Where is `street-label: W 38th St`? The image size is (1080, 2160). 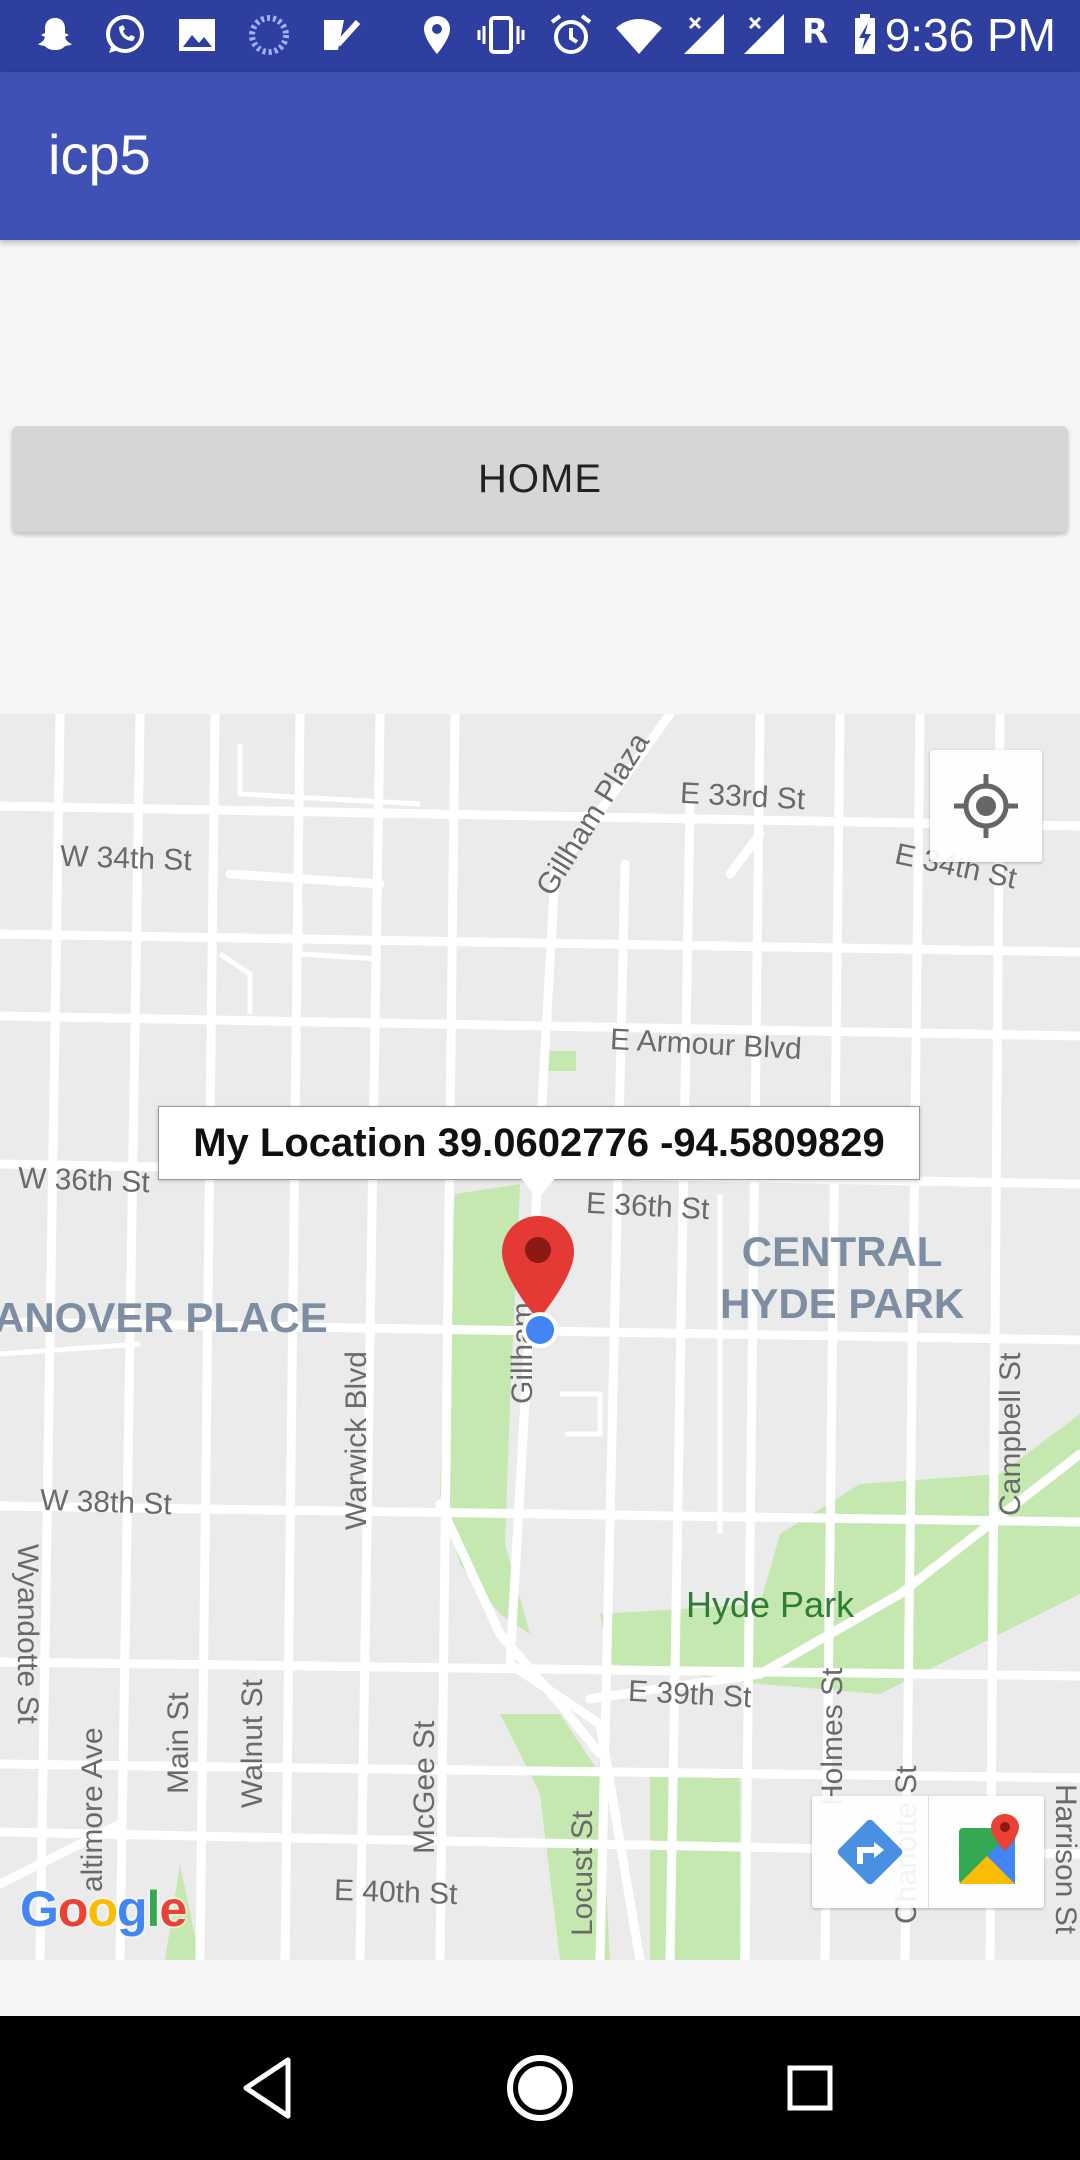 street-label: W 38th St is located at coordinates (106, 1502).